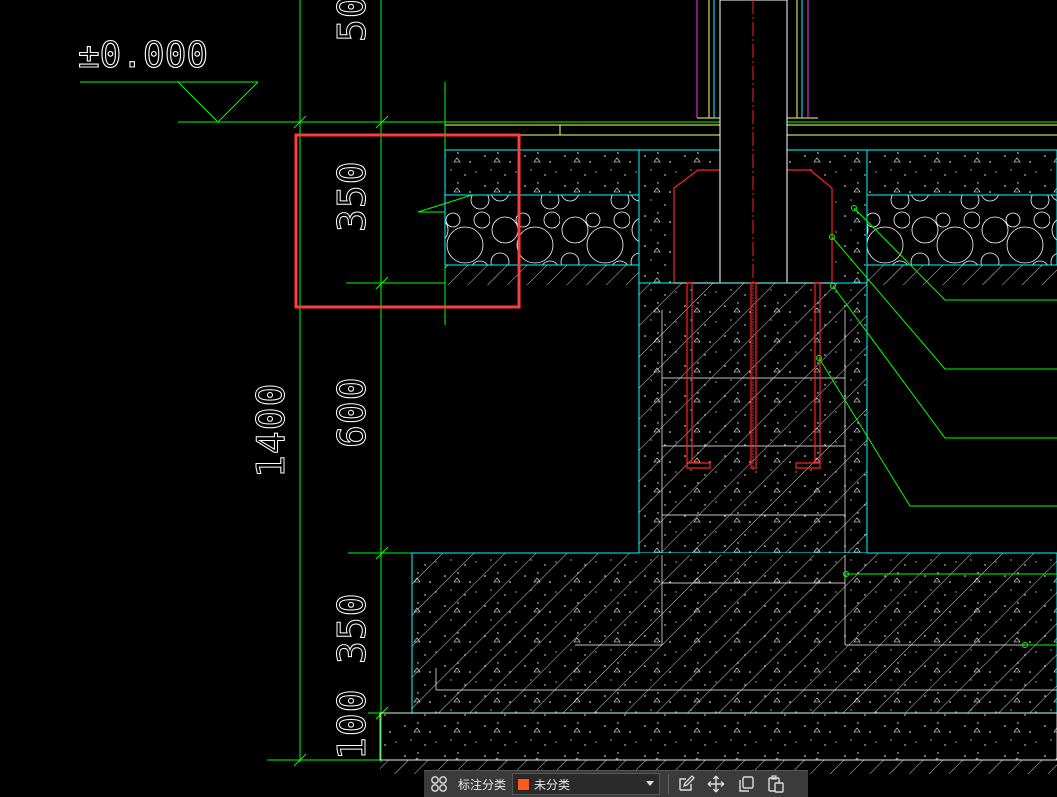  Describe the element at coordinates (524, 784) in the screenshot. I see `category-color-swatch` at that location.